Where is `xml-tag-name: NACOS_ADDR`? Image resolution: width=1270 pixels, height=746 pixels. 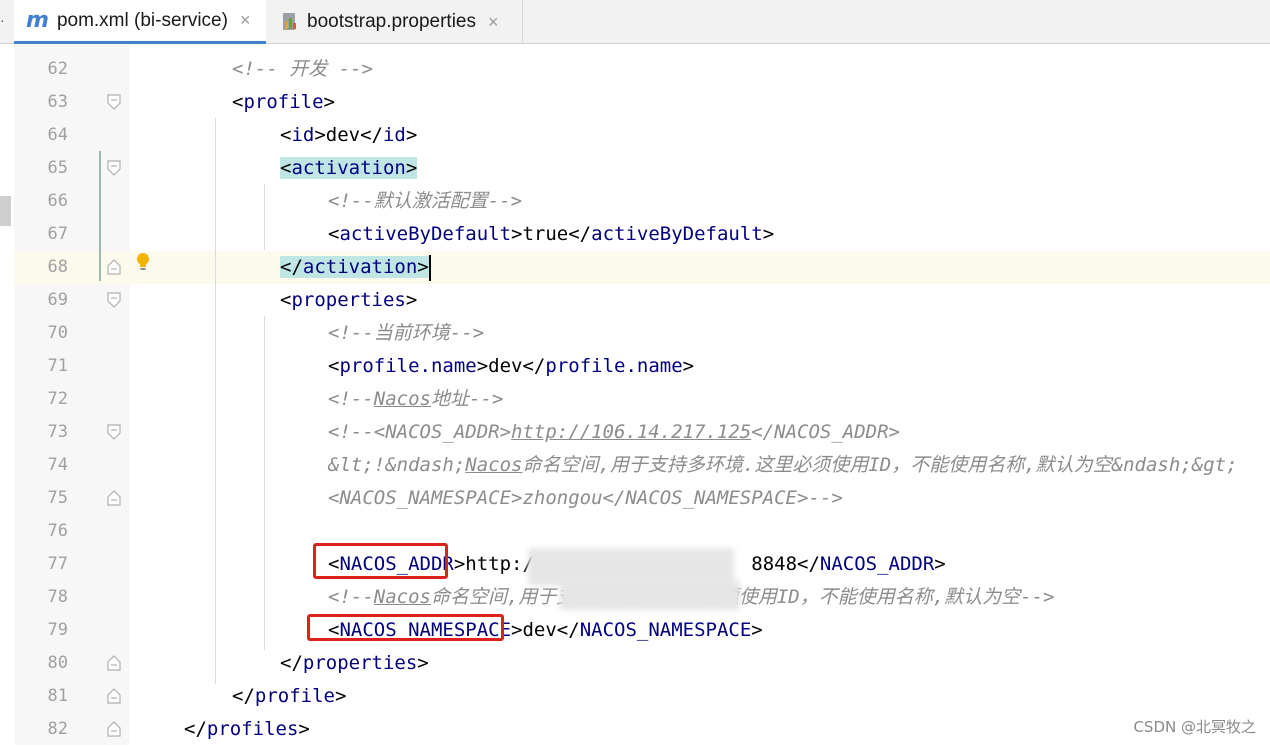 xml-tag-name: NACOS_ADDR is located at coordinates (877, 564).